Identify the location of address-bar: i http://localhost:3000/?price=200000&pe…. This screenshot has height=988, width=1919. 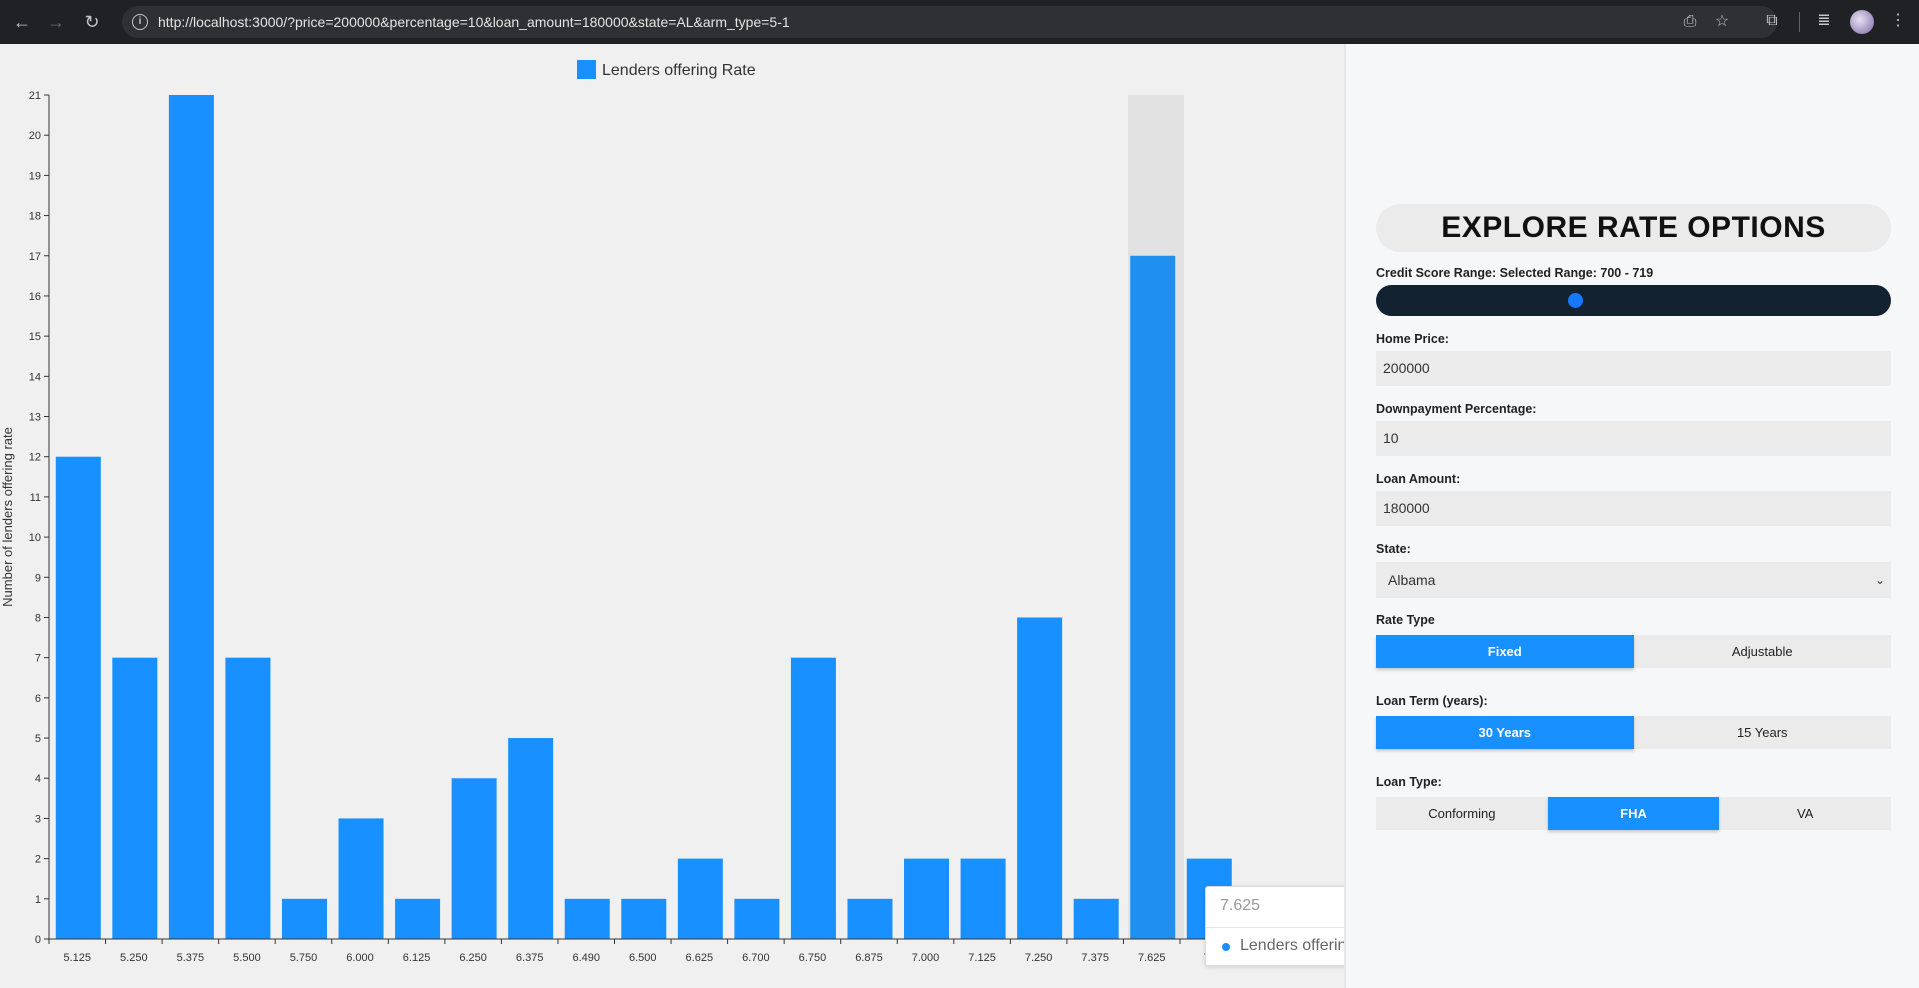
(949, 22).